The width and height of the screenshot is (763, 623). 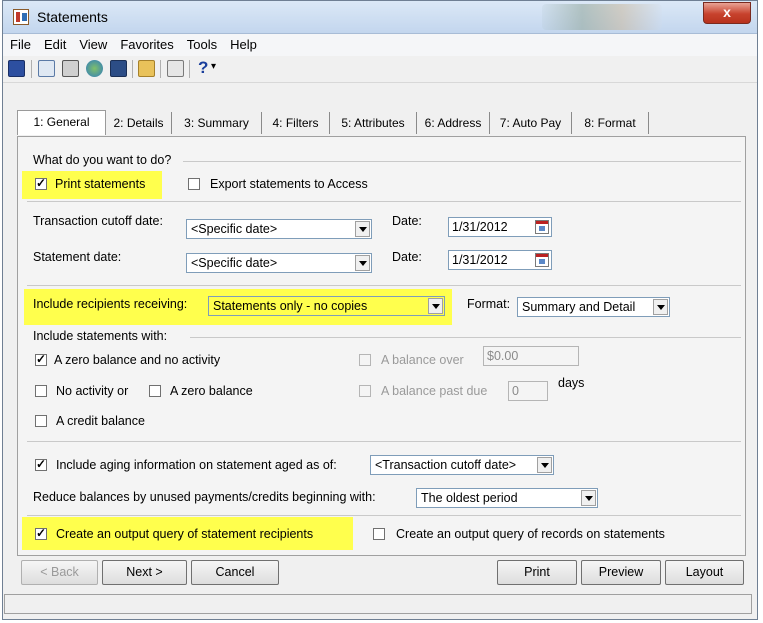 I want to click on format-label: Format:, so click(x=489, y=304).